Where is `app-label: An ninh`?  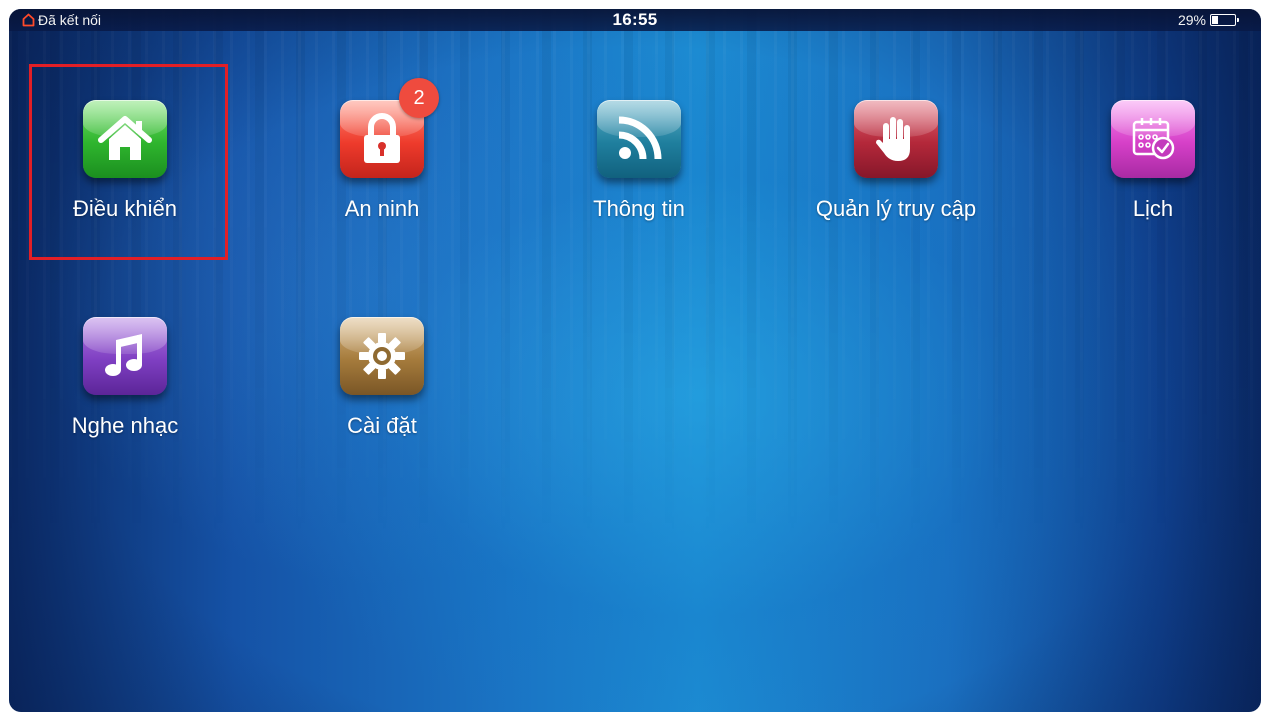 app-label: An ninh is located at coordinates (382, 208).